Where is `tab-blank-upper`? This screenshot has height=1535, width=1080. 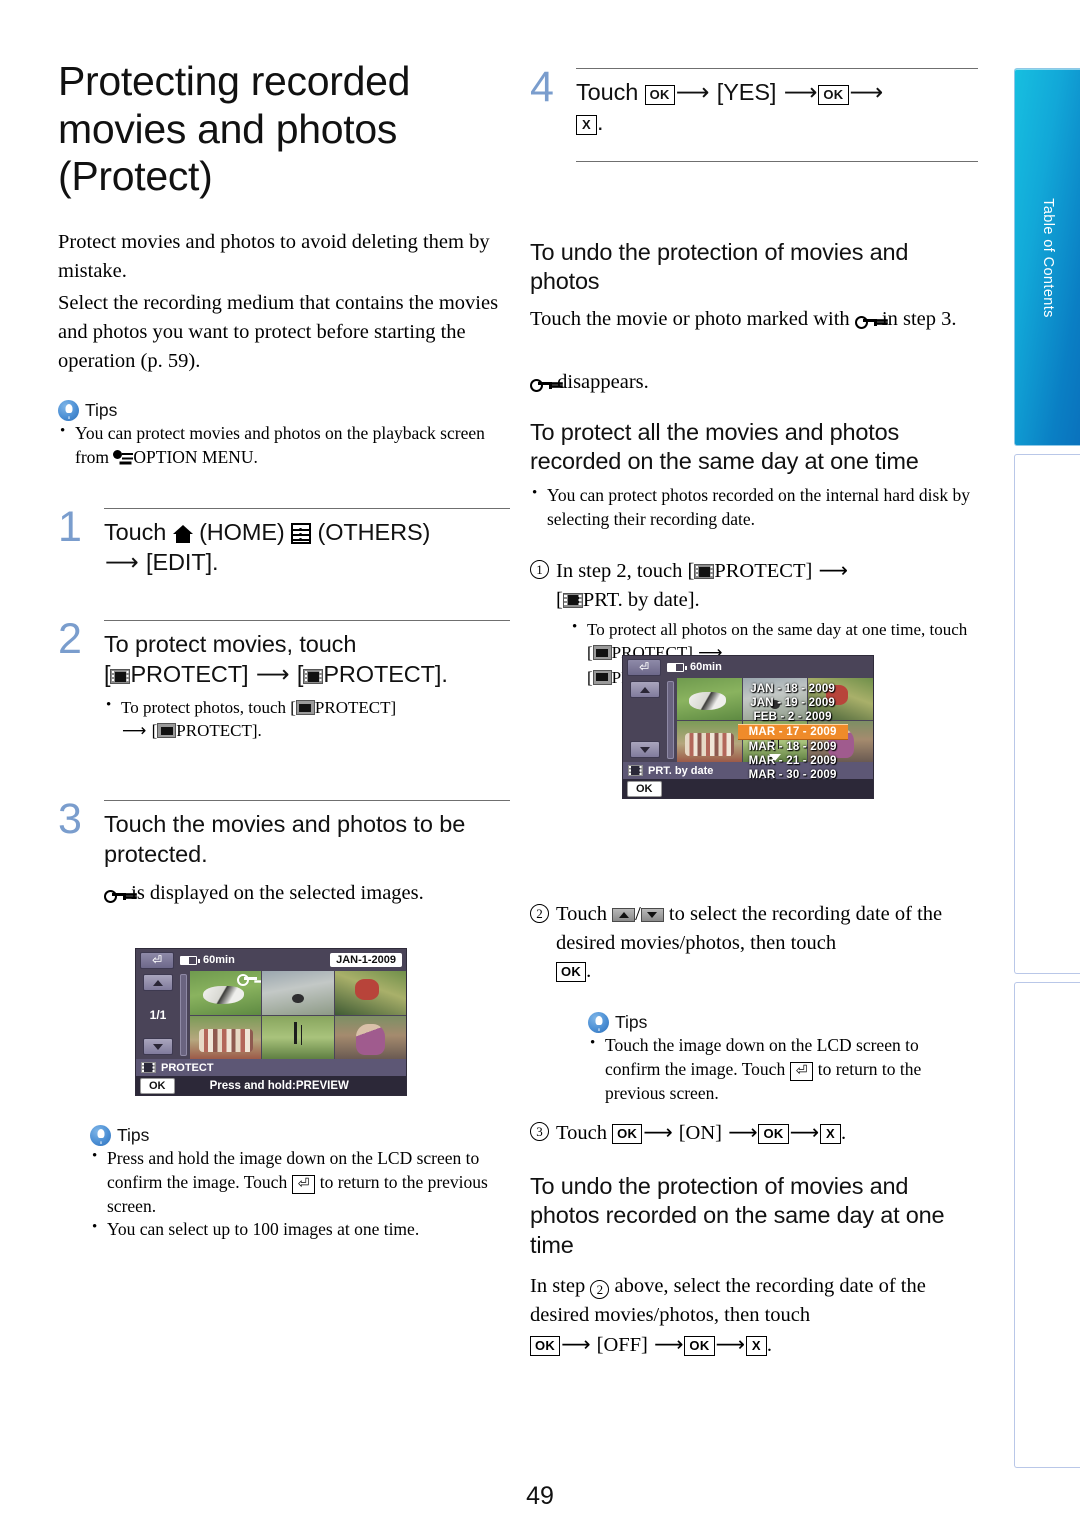 tab-blank-upper is located at coordinates (1047, 714).